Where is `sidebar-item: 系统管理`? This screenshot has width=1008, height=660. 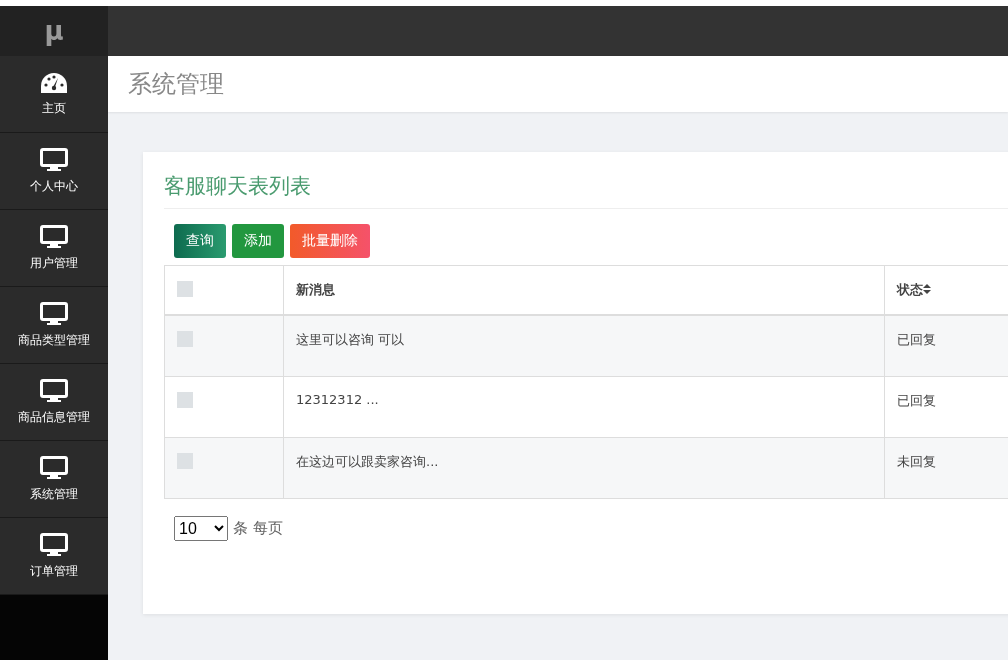 sidebar-item: 系统管理 is located at coordinates (54, 479).